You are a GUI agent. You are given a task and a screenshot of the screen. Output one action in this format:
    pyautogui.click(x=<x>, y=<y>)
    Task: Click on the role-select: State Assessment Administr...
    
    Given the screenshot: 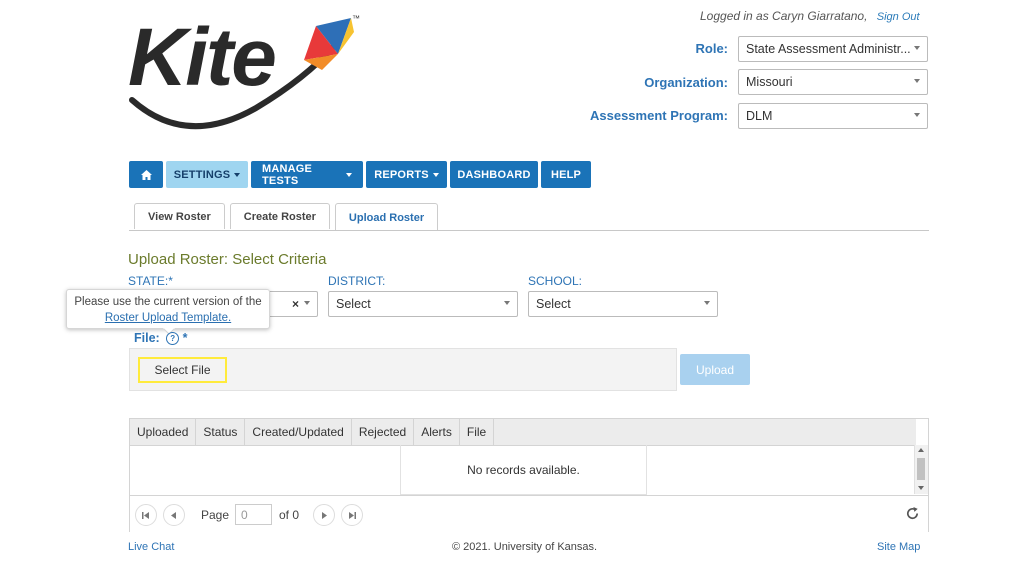 What is the action you would take?
    pyautogui.click(x=833, y=49)
    